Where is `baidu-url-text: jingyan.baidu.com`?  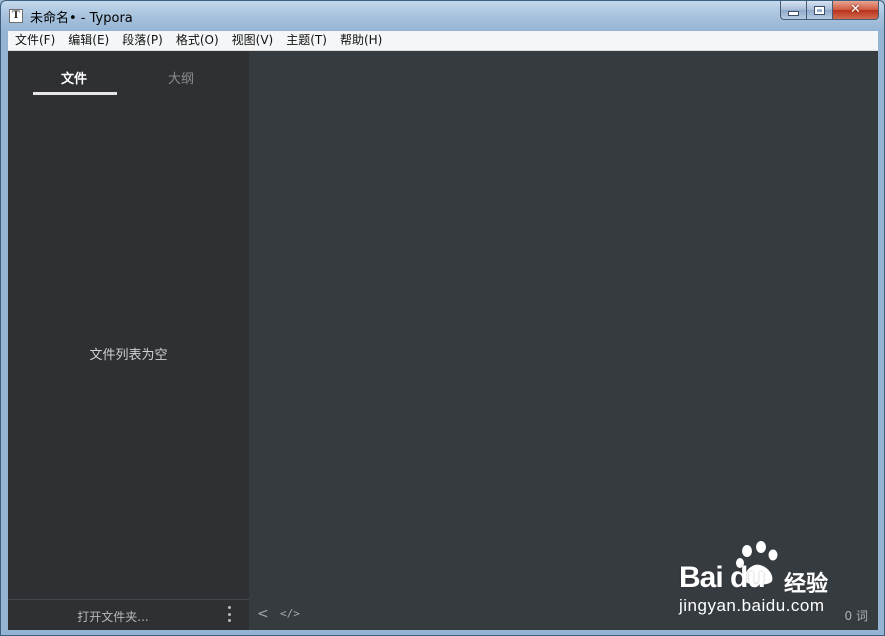 baidu-url-text: jingyan.baidu.com is located at coordinates (752, 605).